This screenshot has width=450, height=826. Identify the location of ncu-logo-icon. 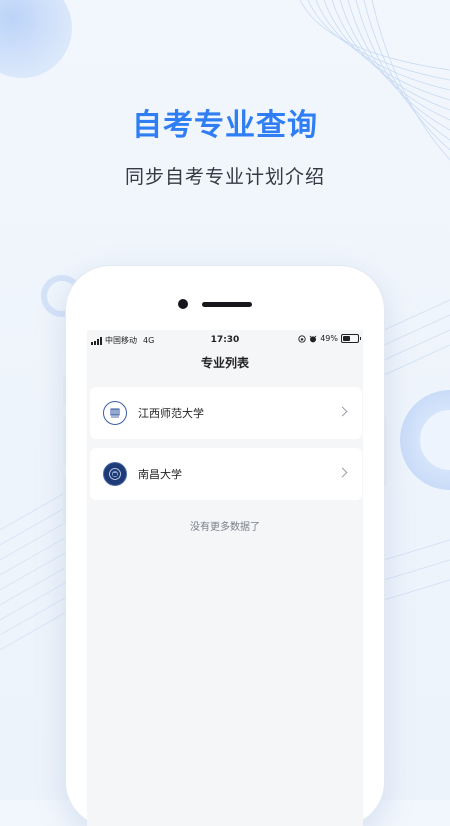
(115, 474).